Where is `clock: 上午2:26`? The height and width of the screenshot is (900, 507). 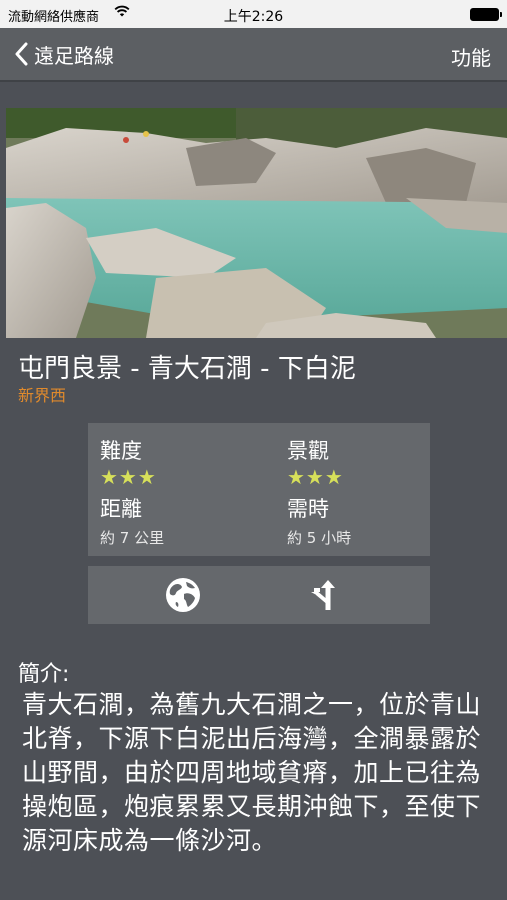
clock: 上午2:26 is located at coordinates (253, 17).